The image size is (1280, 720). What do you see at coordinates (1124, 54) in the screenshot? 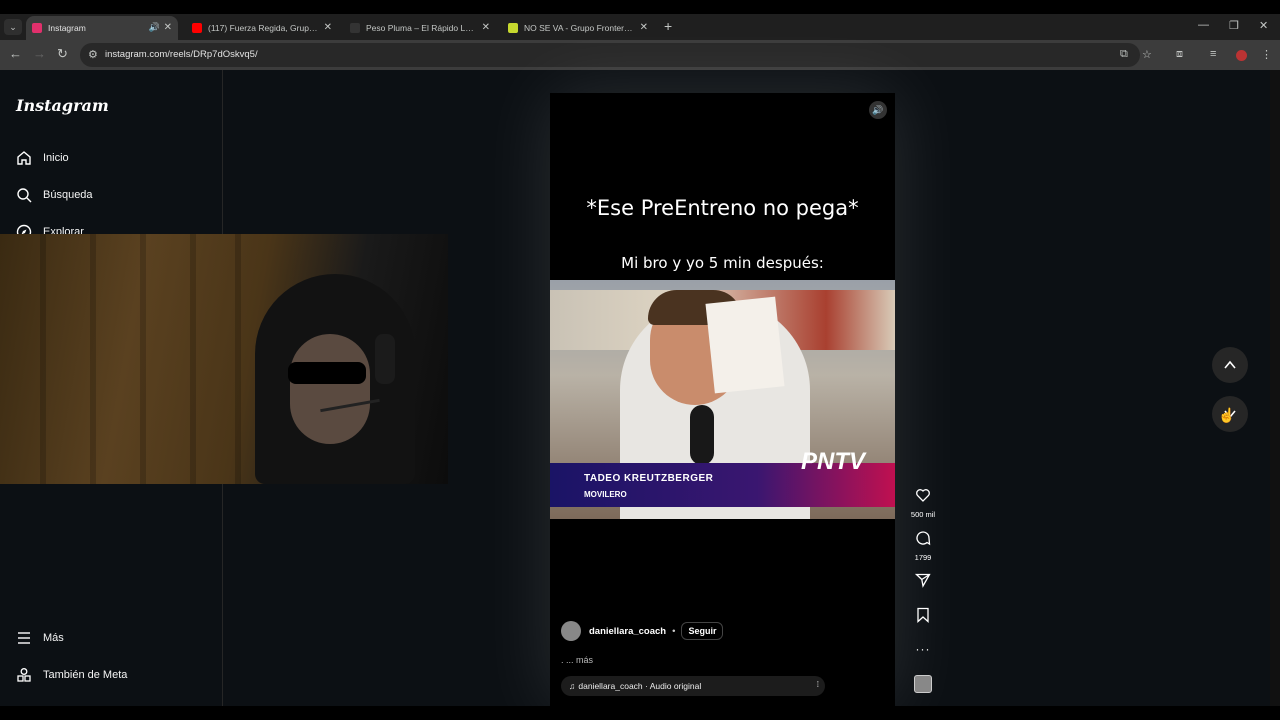
I see `install-app-icon: ⧉` at bounding box center [1124, 54].